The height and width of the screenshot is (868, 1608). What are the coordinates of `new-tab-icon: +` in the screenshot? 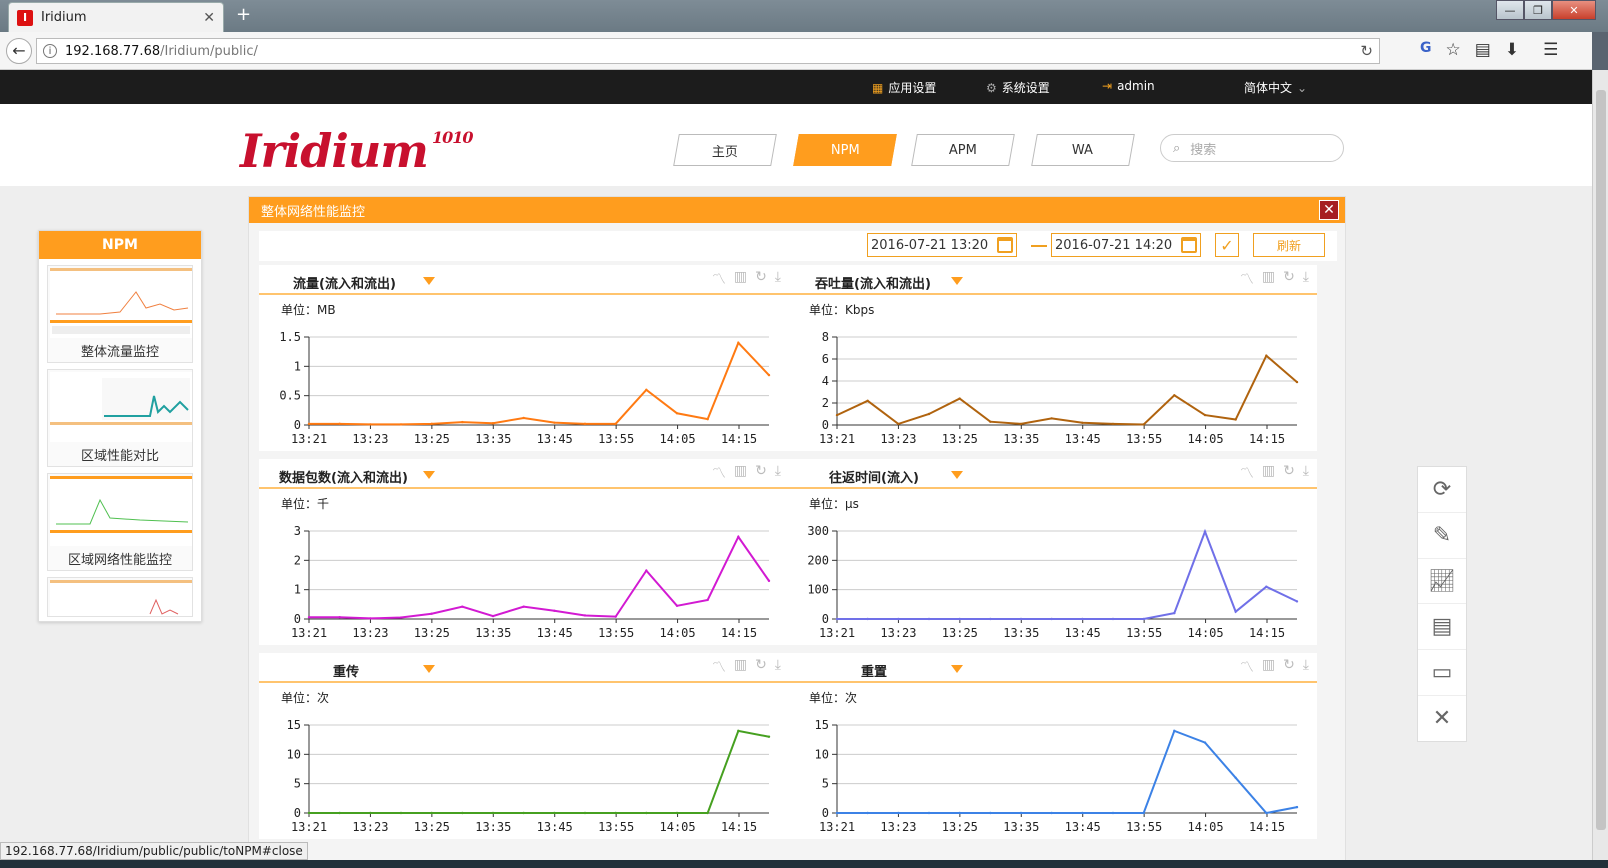 It's located at (243, 14).